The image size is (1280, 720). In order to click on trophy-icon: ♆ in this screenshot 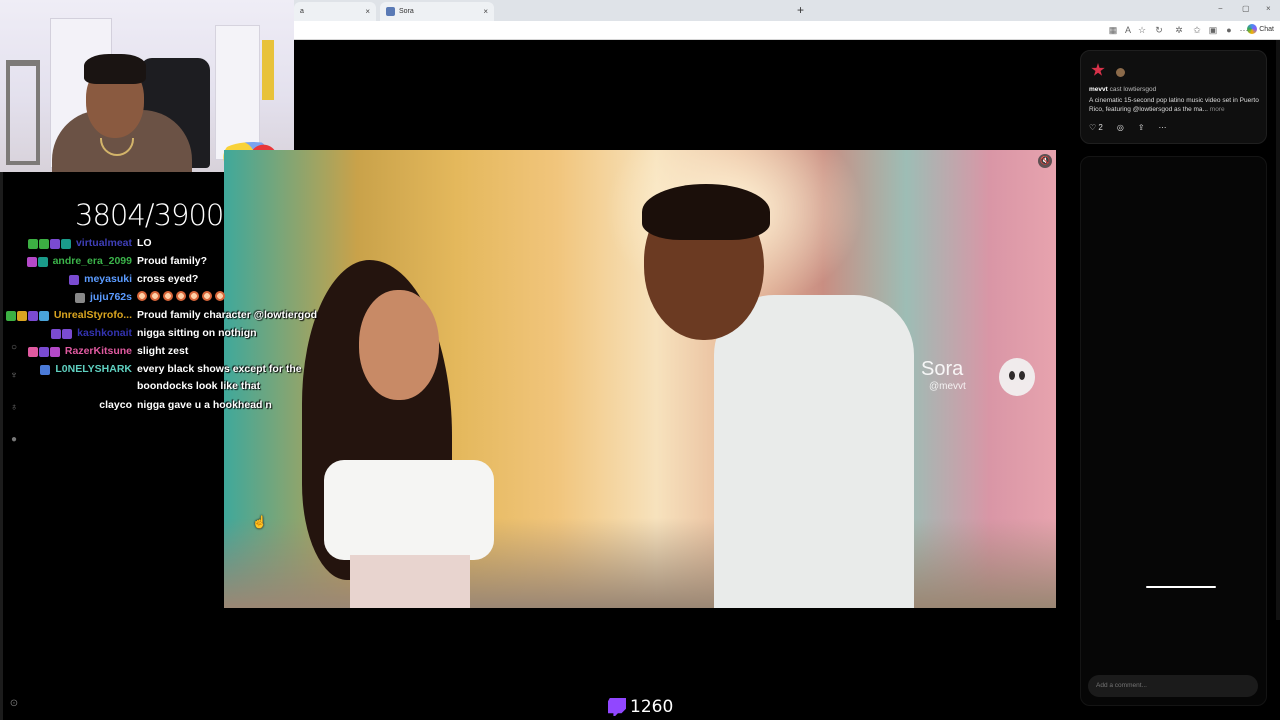, I will do `click(14, 376)`.